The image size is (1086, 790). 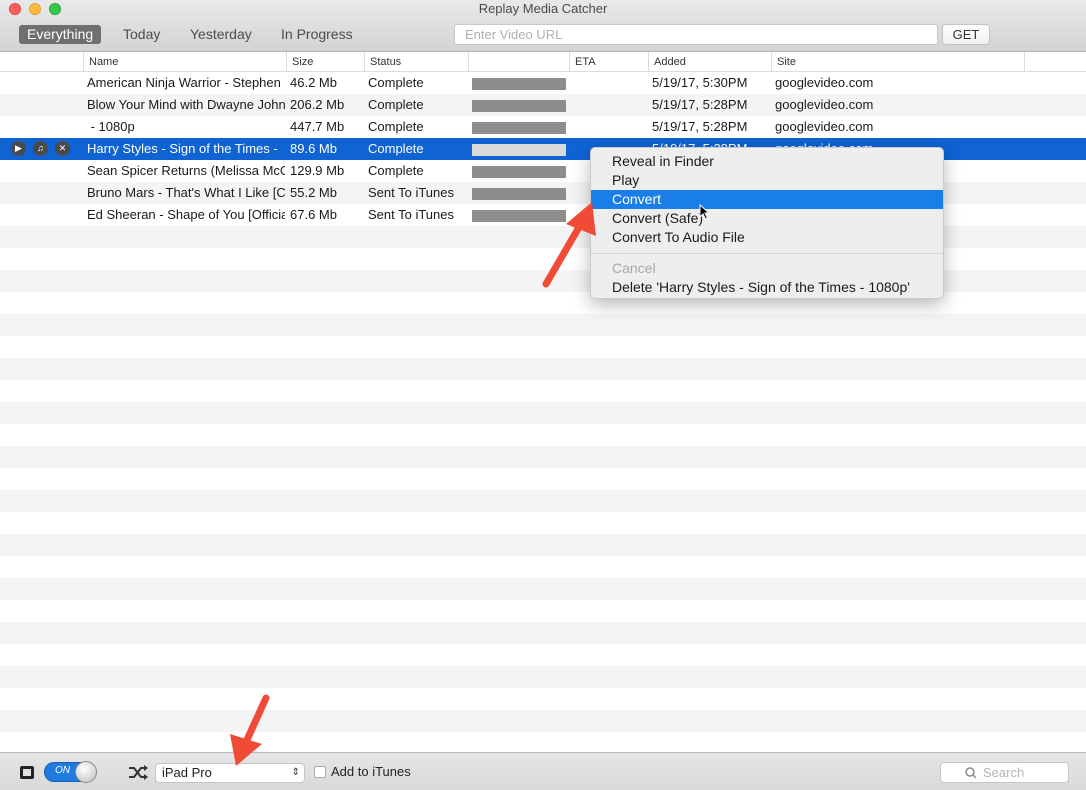 I want to click on search-placeholder: Search, so click(x=1004, y=772).